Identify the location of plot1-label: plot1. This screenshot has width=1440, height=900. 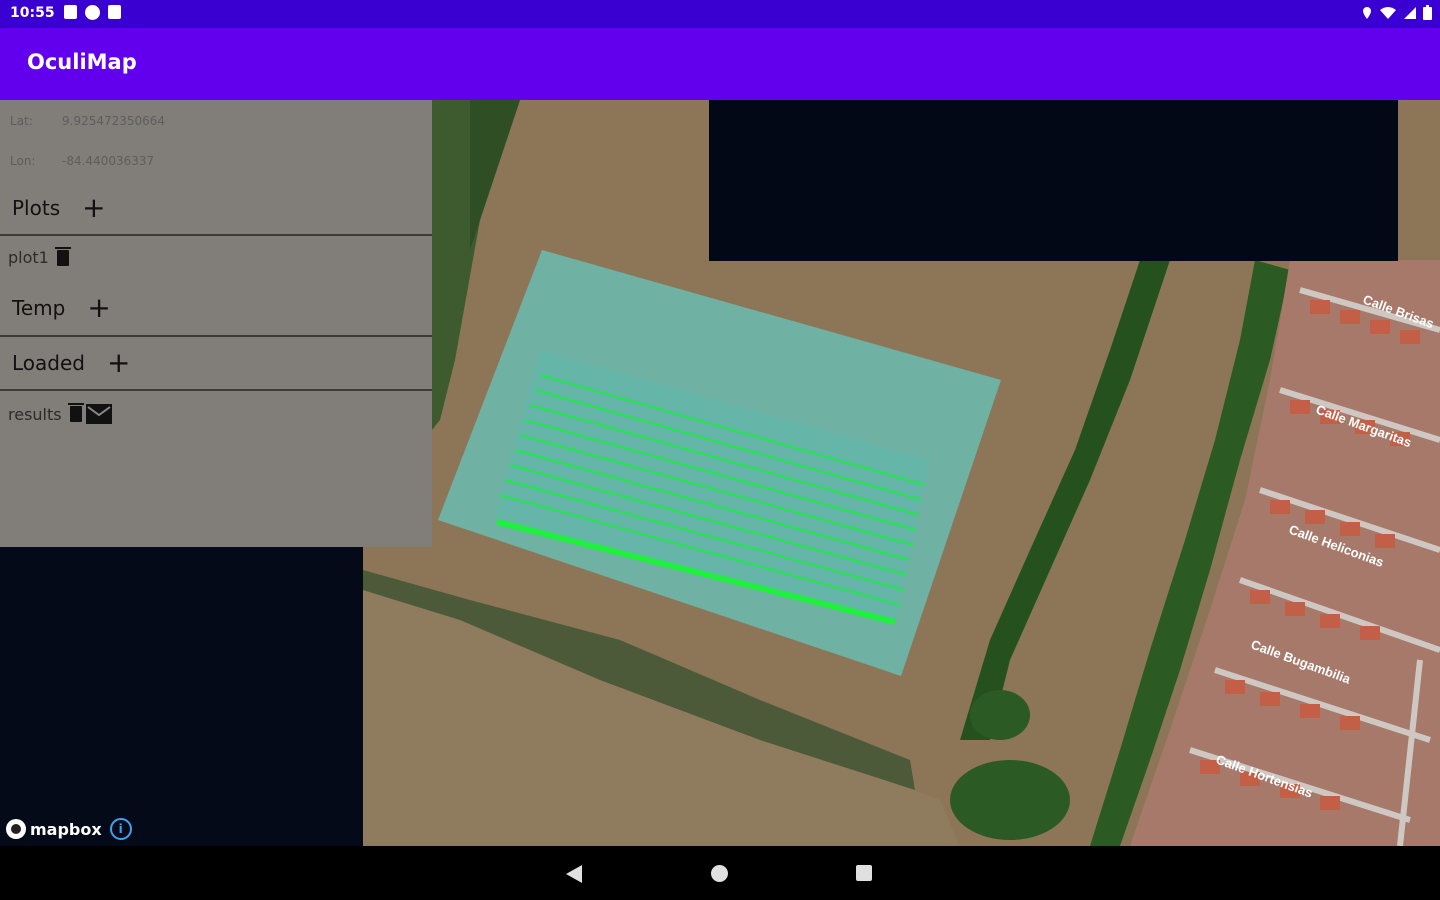
(28, 257).